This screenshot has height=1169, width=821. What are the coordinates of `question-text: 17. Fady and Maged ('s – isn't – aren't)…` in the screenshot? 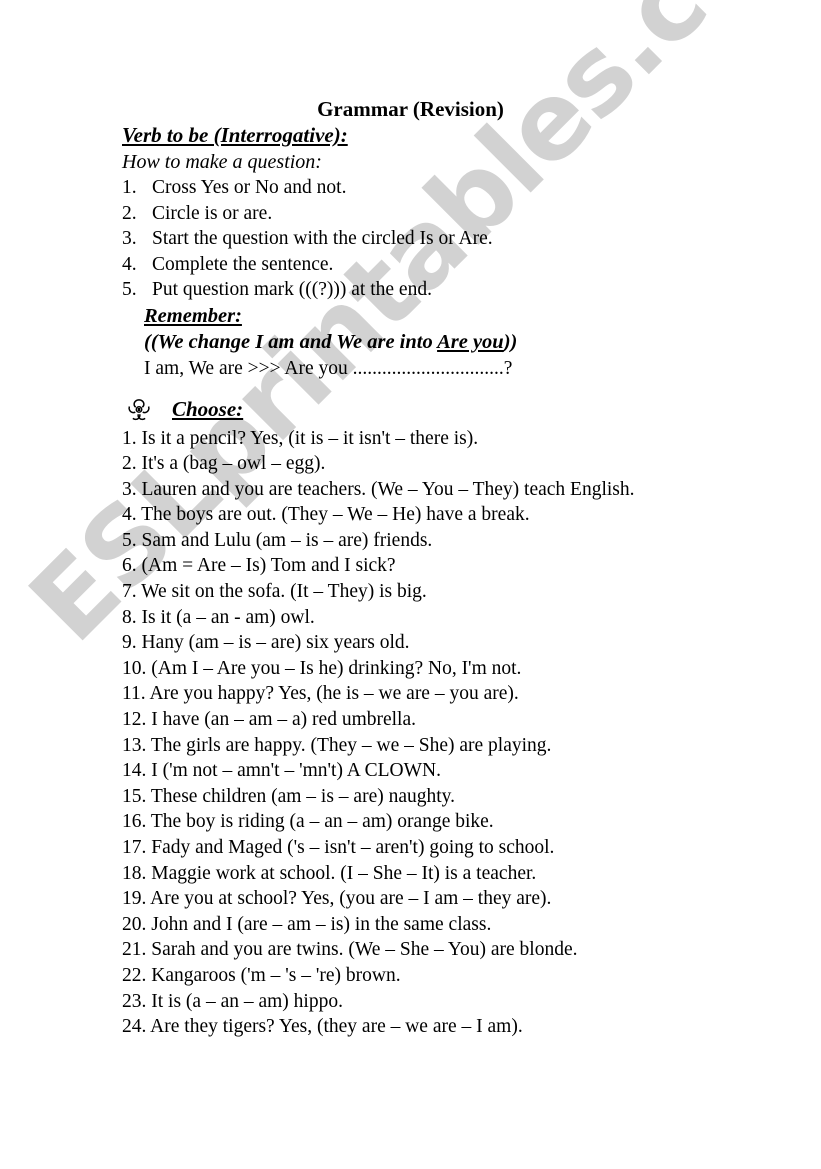 It's located at (338, 847).